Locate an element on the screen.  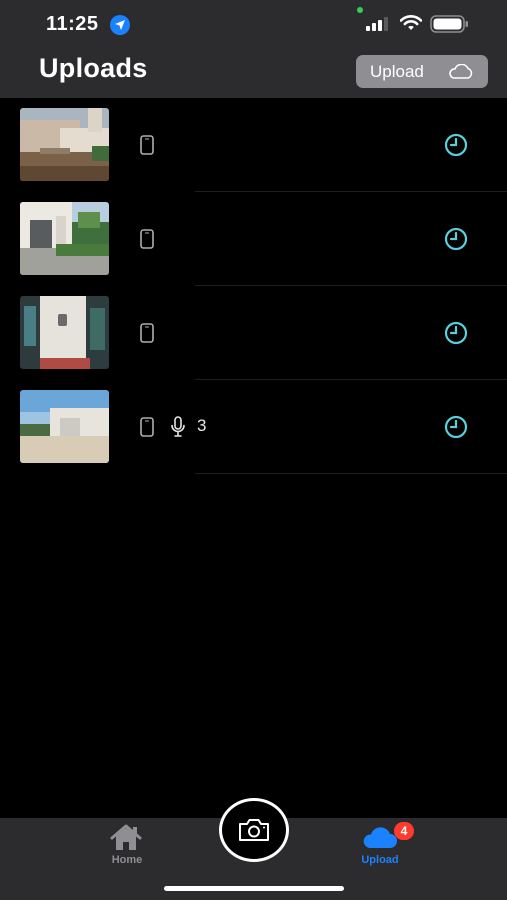
camera-button is located at coordinates (254, 830).